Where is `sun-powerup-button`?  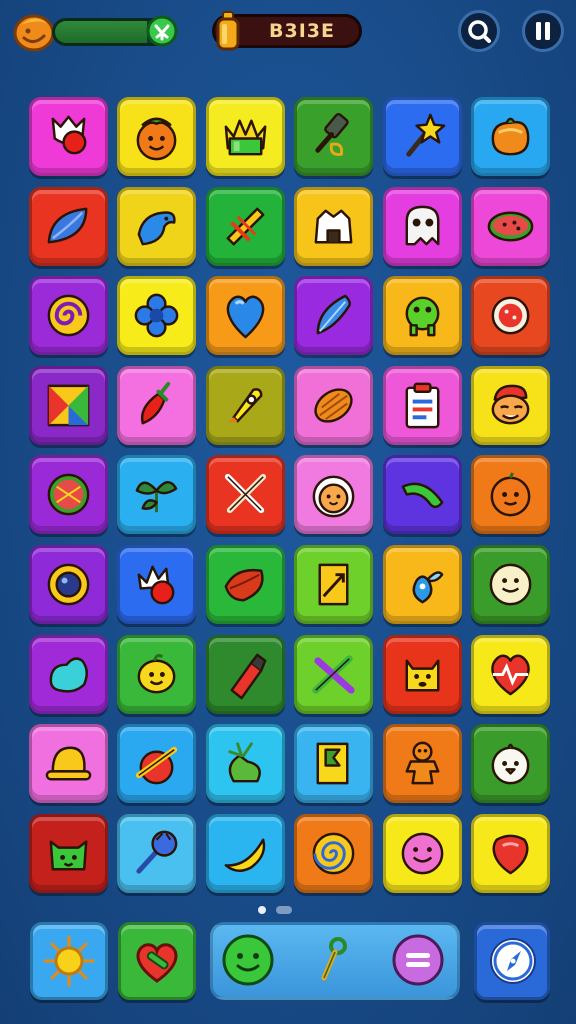 sun-powerup-button is located at coordinates (69, 961).